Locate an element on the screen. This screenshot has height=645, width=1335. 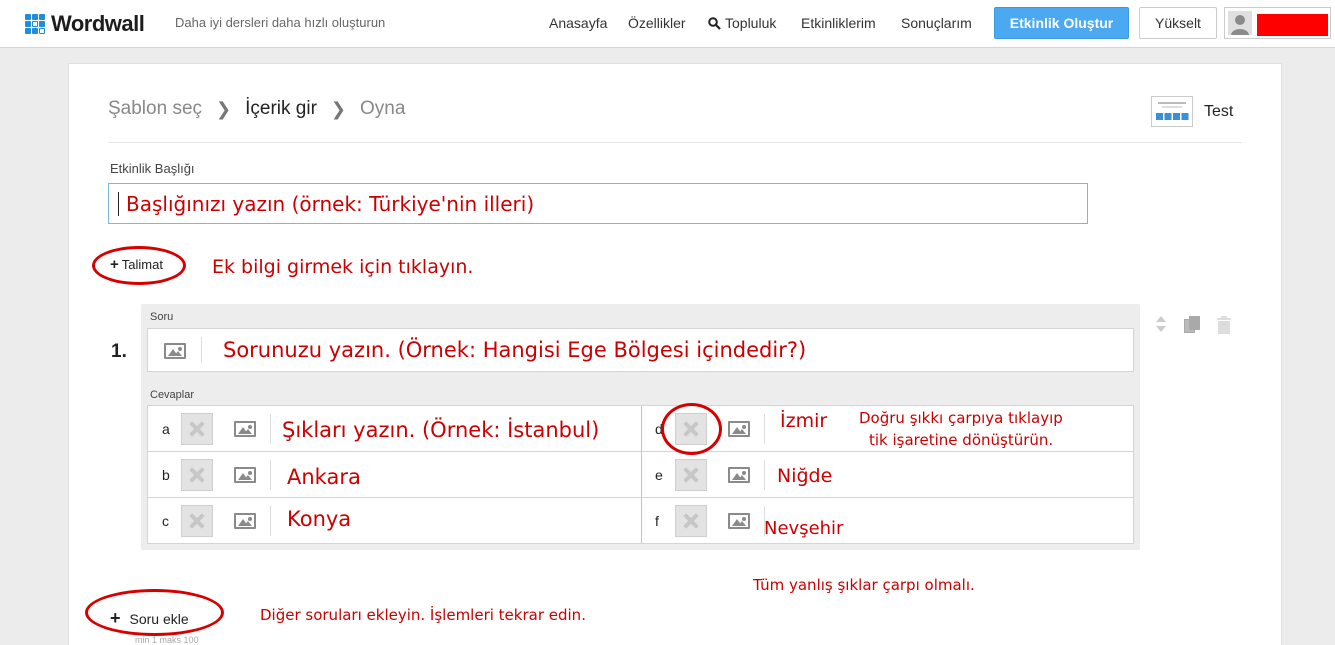
activity-title-label: Etkinlik Başlığı is located at coordinates (152, 168).